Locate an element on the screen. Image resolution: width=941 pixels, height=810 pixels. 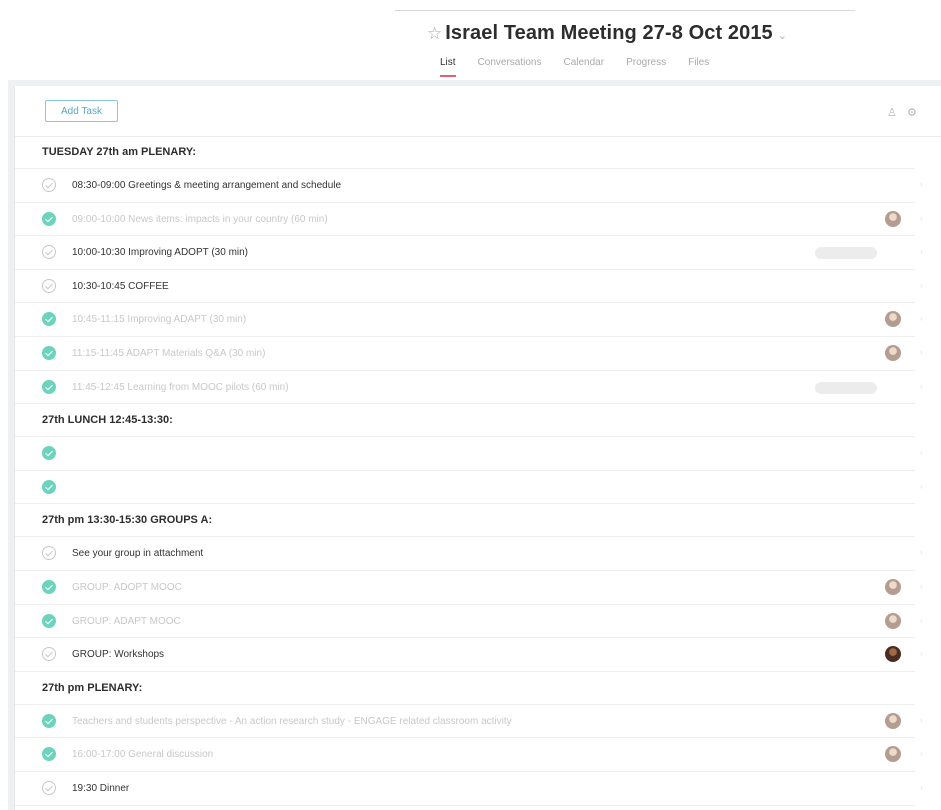
section-header: 27th pm 13:30-15:30 GROUPS A: is located at coordinates (465, 521).